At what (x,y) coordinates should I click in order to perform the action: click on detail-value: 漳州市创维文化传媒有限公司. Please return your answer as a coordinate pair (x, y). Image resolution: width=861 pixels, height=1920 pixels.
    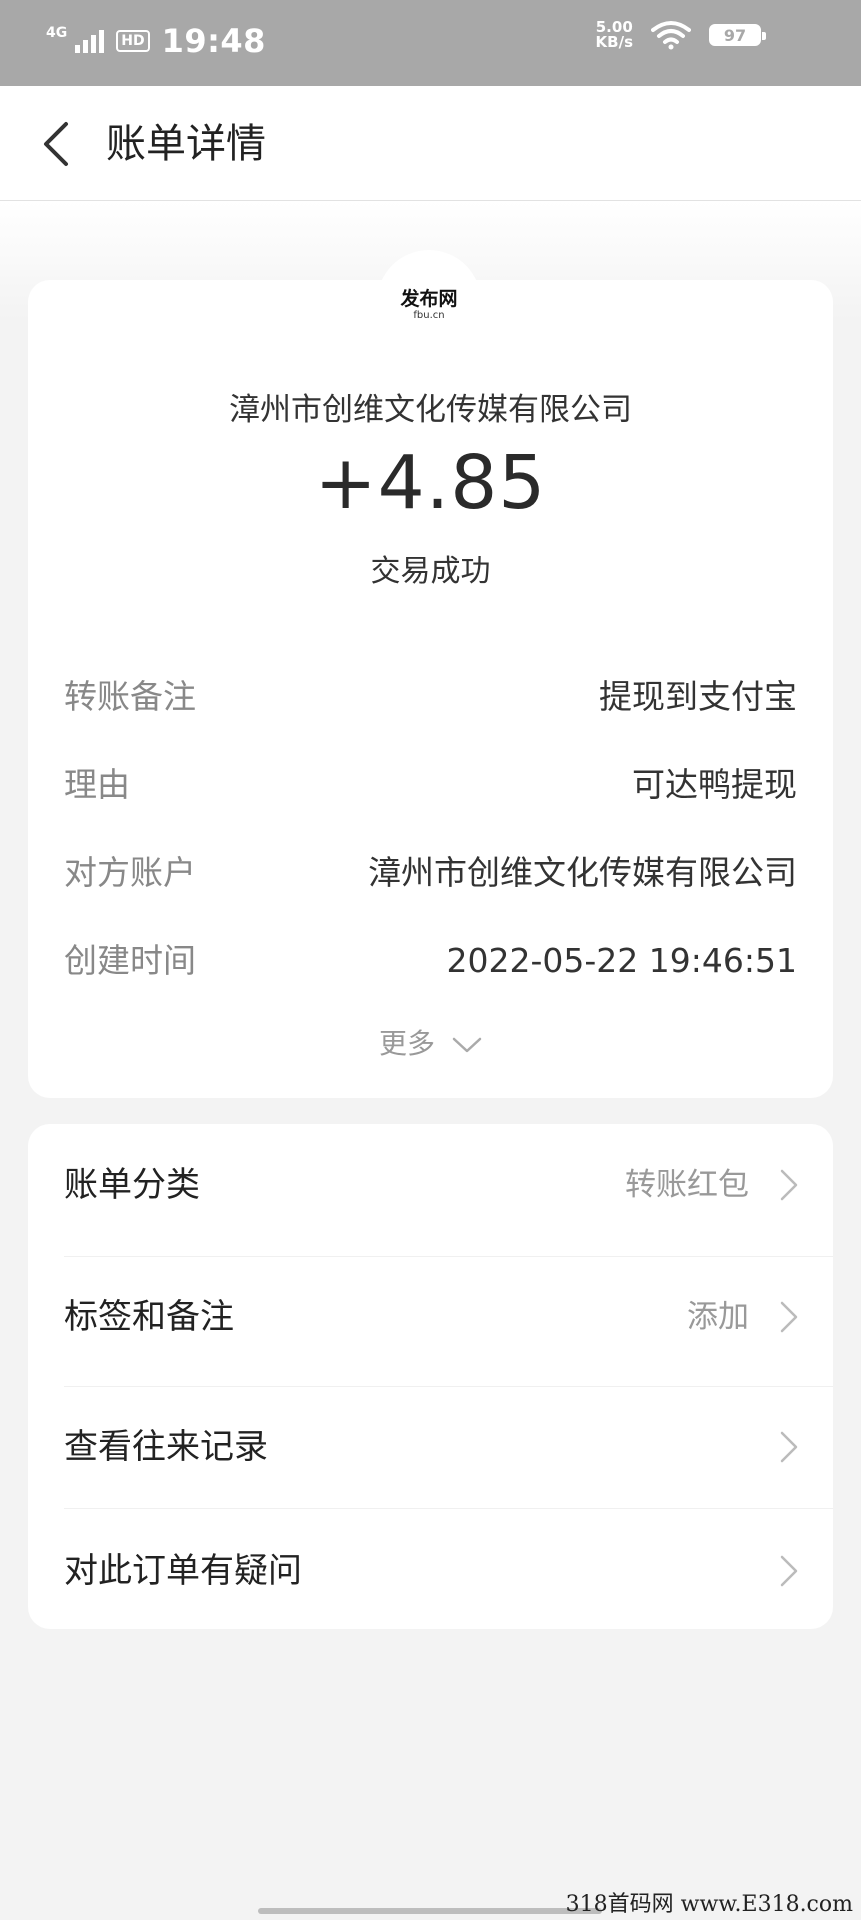
    Looking at the image, I should click on (582, 872).